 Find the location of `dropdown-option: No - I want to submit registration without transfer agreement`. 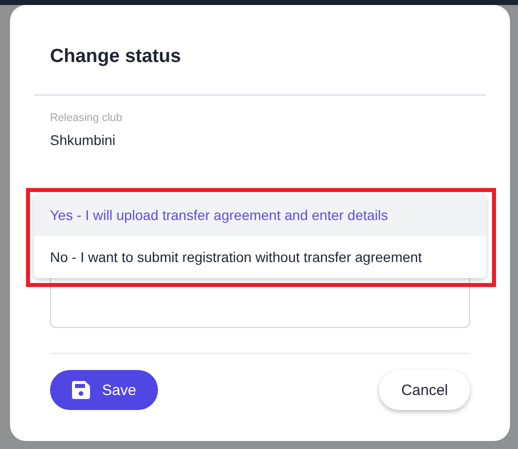

dropdown-option: No - I want to submit registration without transfer agreement is located at coordinates (260, 257).